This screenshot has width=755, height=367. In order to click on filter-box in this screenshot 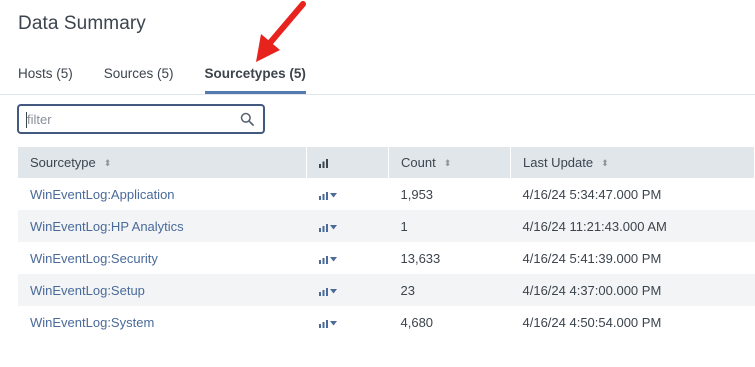, I will do `click(141, 119)`.